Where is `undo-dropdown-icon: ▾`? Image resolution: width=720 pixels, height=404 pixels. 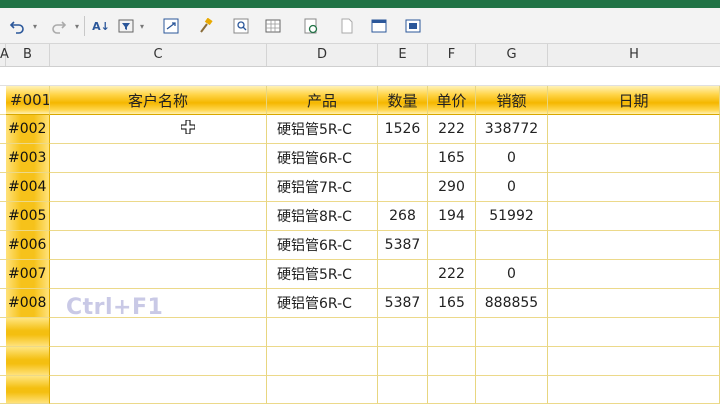
undo-dropdown-icon: ▾ is located at coordinates (35, 26).